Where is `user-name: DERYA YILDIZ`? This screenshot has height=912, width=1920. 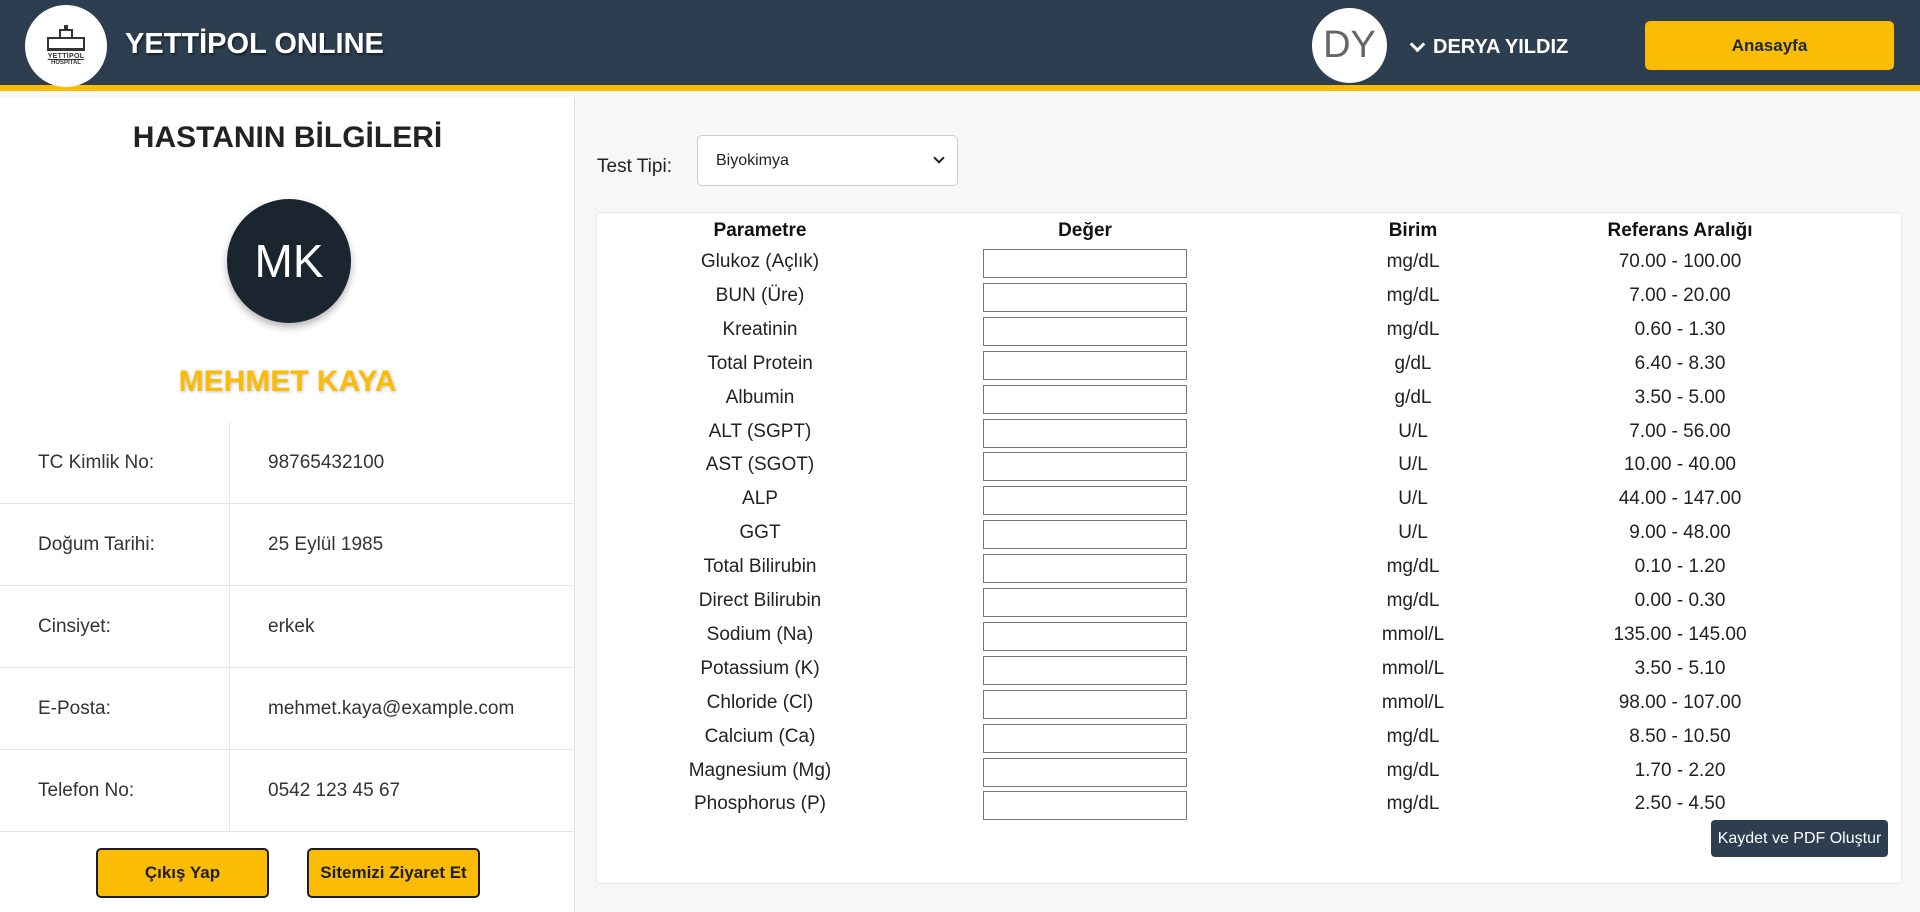
user-name: DERYA YILDIZ is located at coordinates (1501, 47).